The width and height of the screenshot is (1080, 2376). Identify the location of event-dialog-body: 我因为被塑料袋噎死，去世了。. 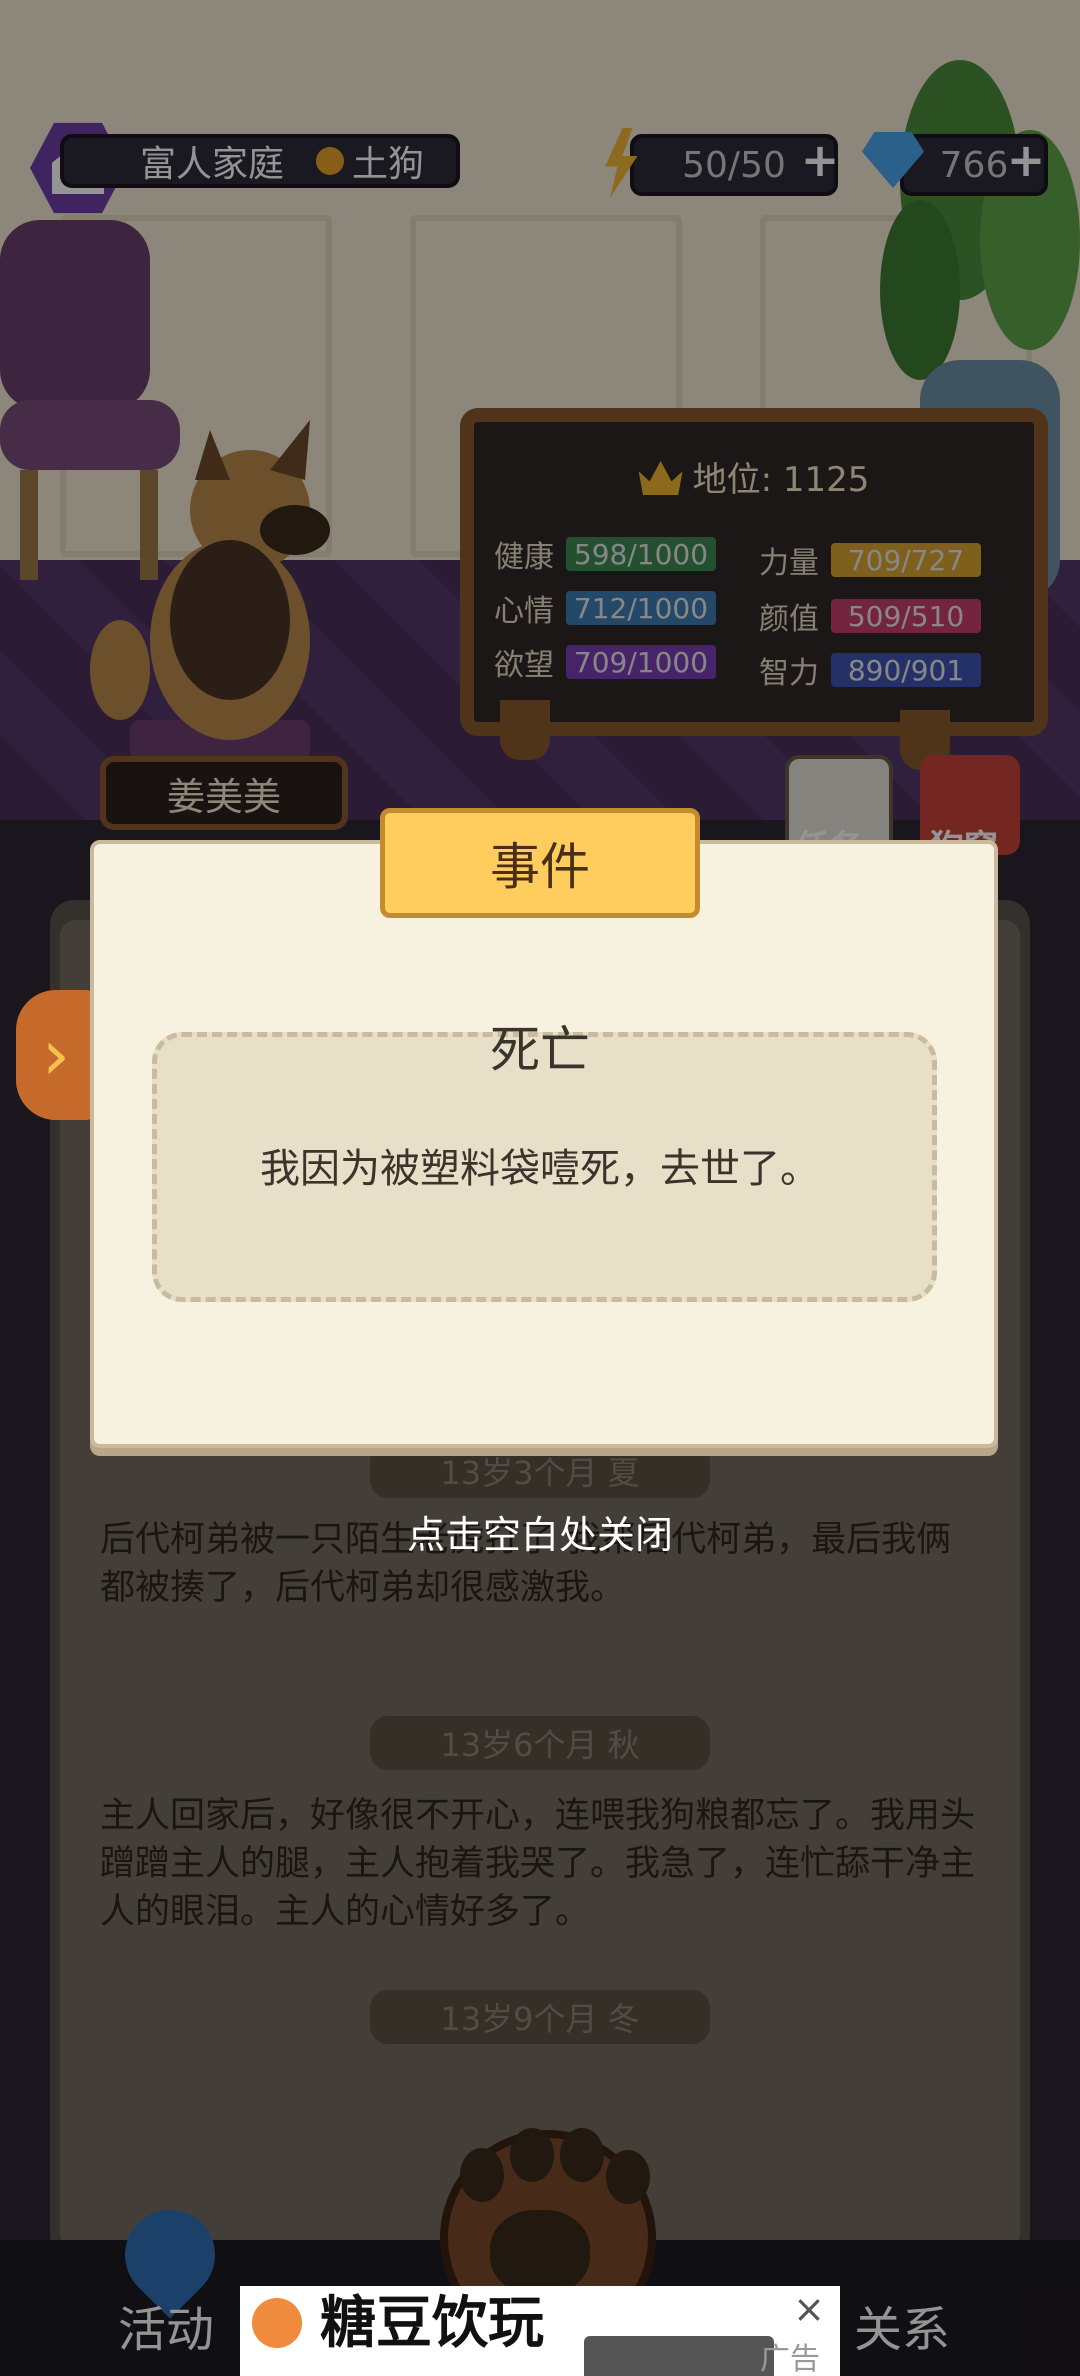
(540, 1169).